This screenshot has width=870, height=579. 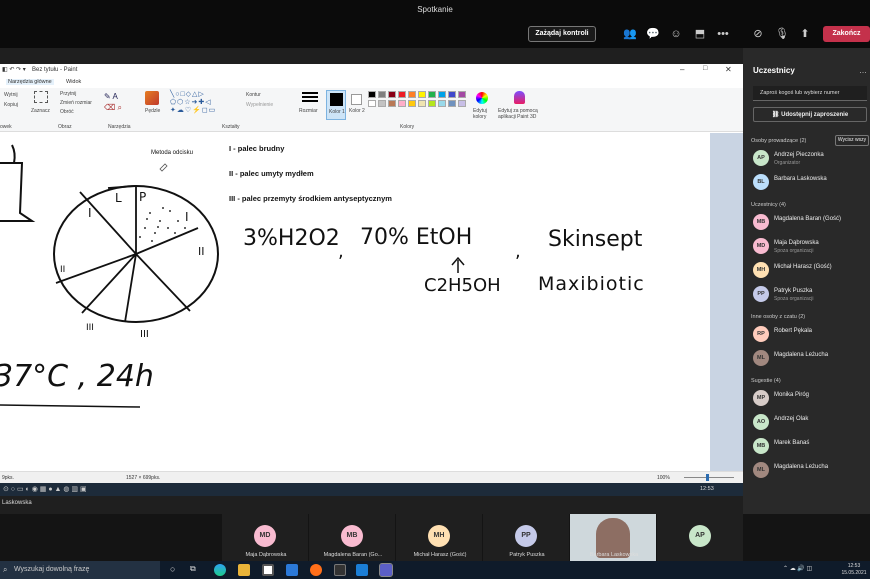 I want to click on participant-row: AO Andrzej Olak, so click(x=811, y=423).